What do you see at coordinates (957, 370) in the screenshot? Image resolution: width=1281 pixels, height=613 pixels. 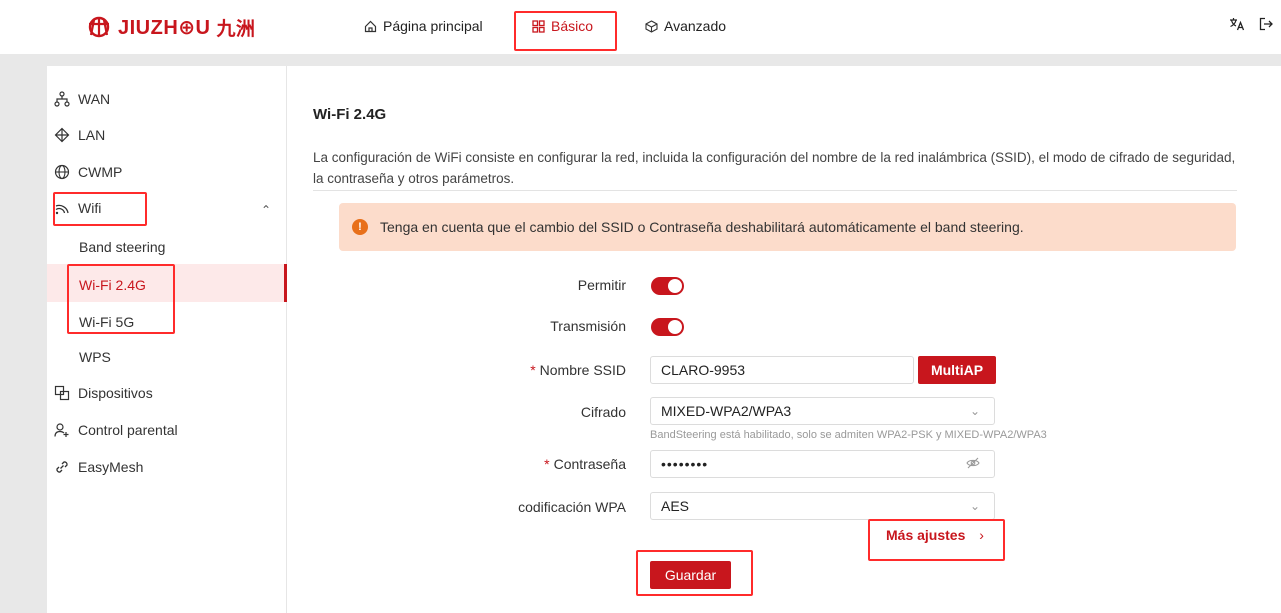 I see `multiap-button: MultiAP` at bounding box center [957, 370].